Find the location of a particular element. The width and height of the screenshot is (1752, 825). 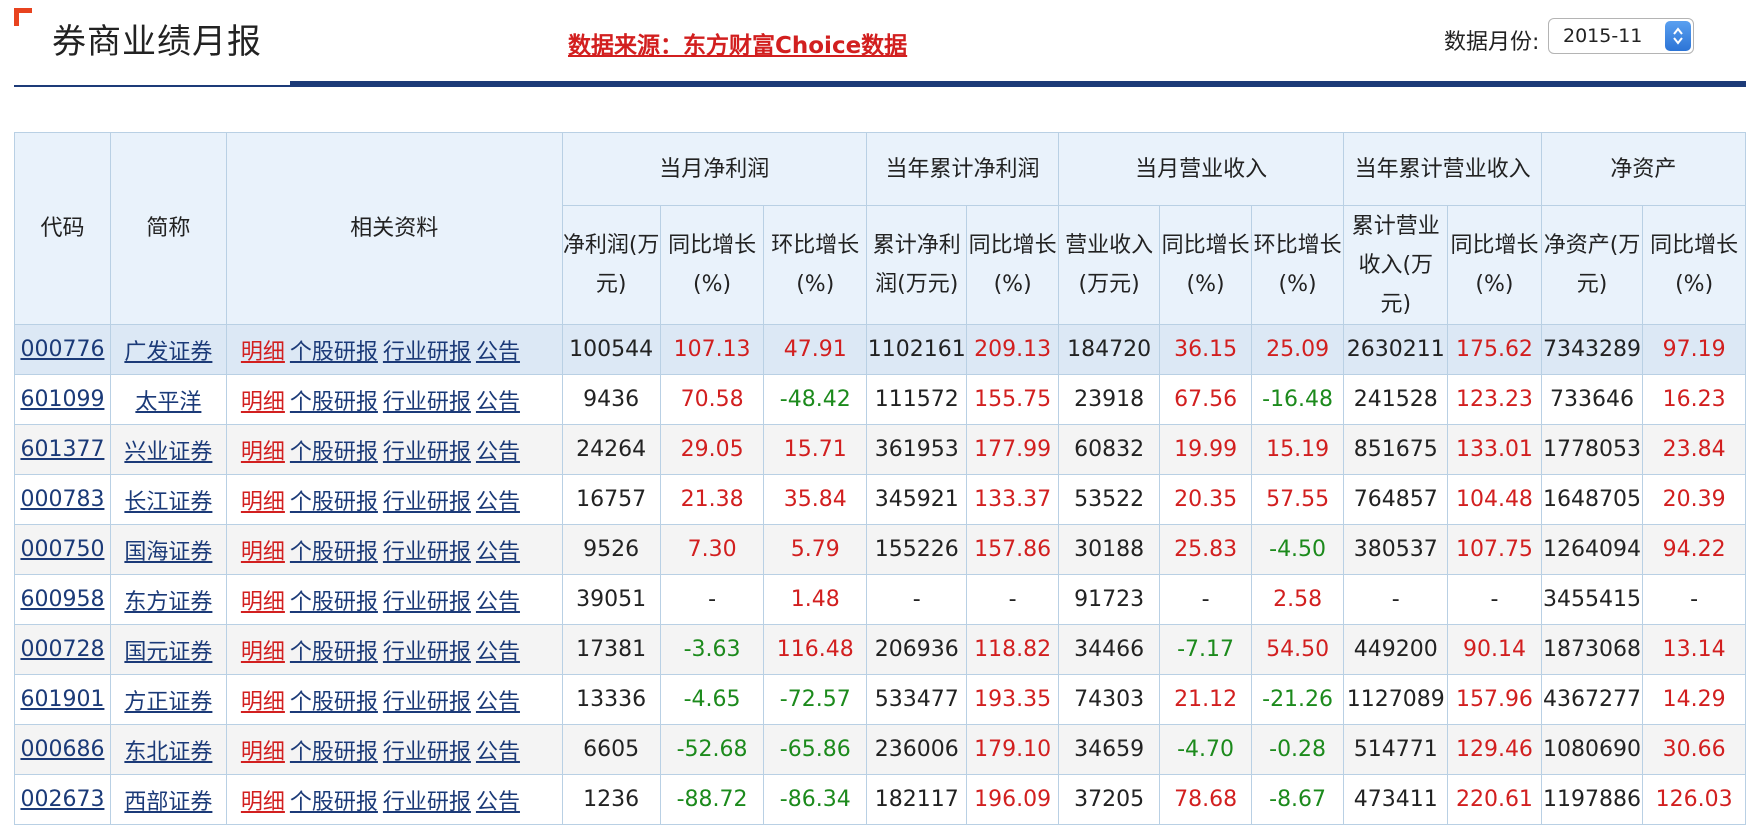

cell-revenue-mom: -4.50 is located at coordinates (1297, 549).